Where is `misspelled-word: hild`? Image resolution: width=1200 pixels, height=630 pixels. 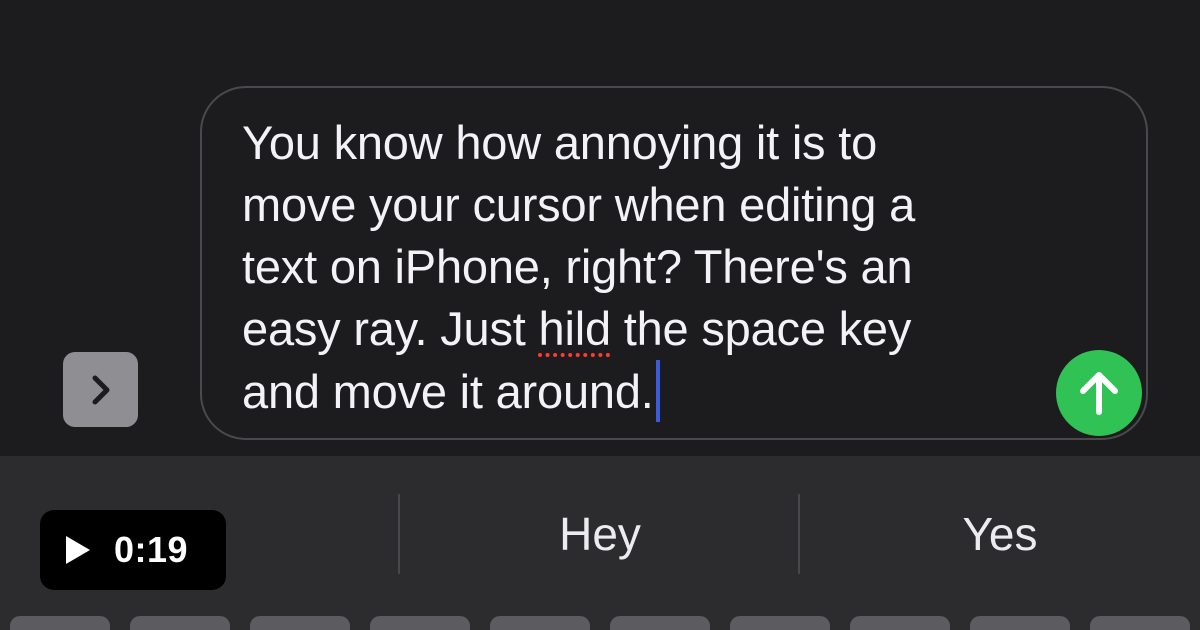 misspelled-word: hild is located at coordinates (575, 328).